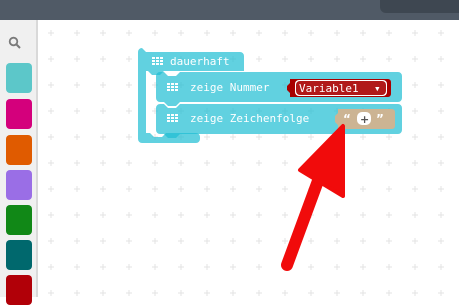 The image size is (459, 305). Describe the element at coordinates (329, 88) in the screenshot. I see `variable-name: Variable1` at that location.